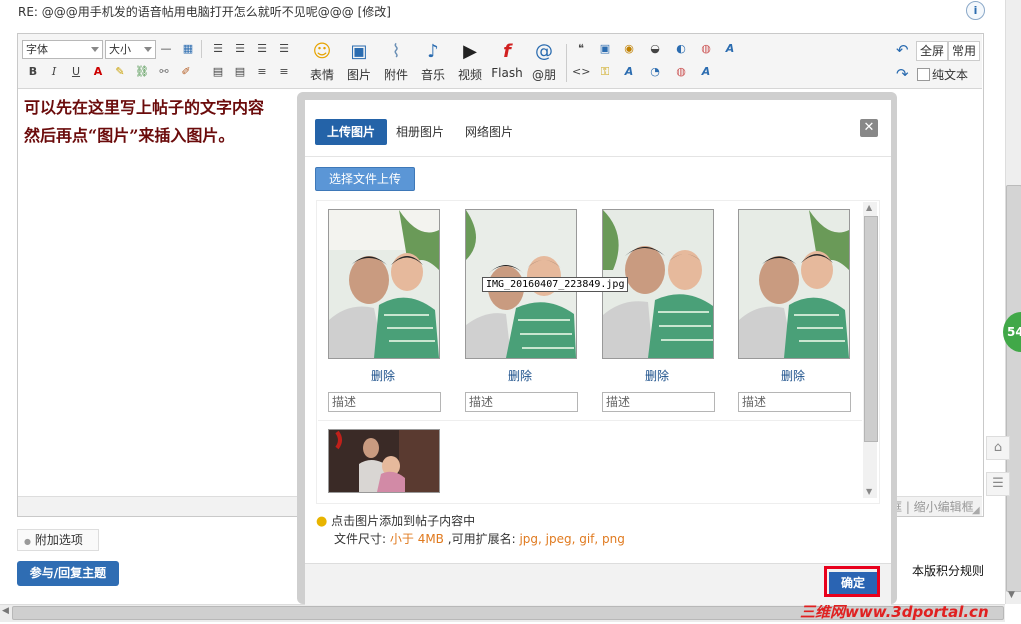  I want to click on font-style-icon: A, so click(730, 49).